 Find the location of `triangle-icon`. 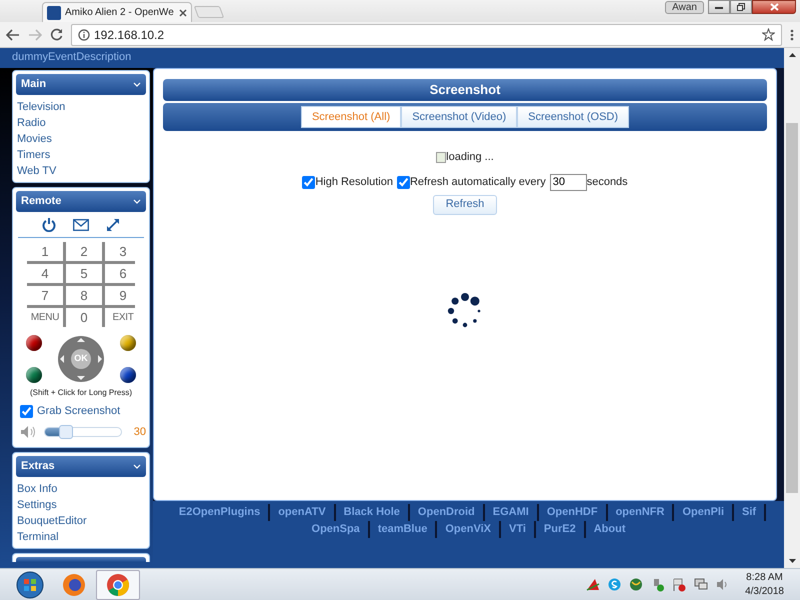

triangle-icon is located at coordinates (593, 584).